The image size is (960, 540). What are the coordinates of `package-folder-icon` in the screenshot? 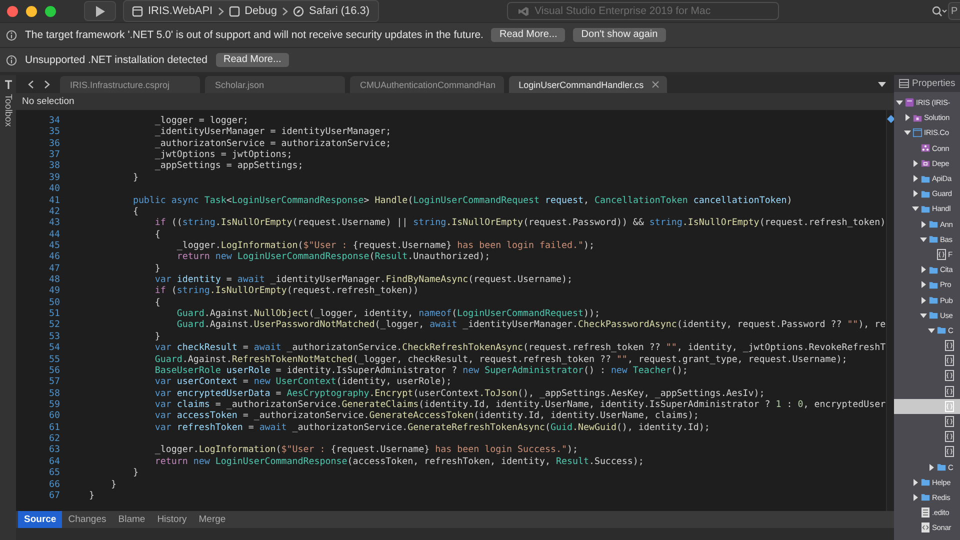 It's located at (925, 163).